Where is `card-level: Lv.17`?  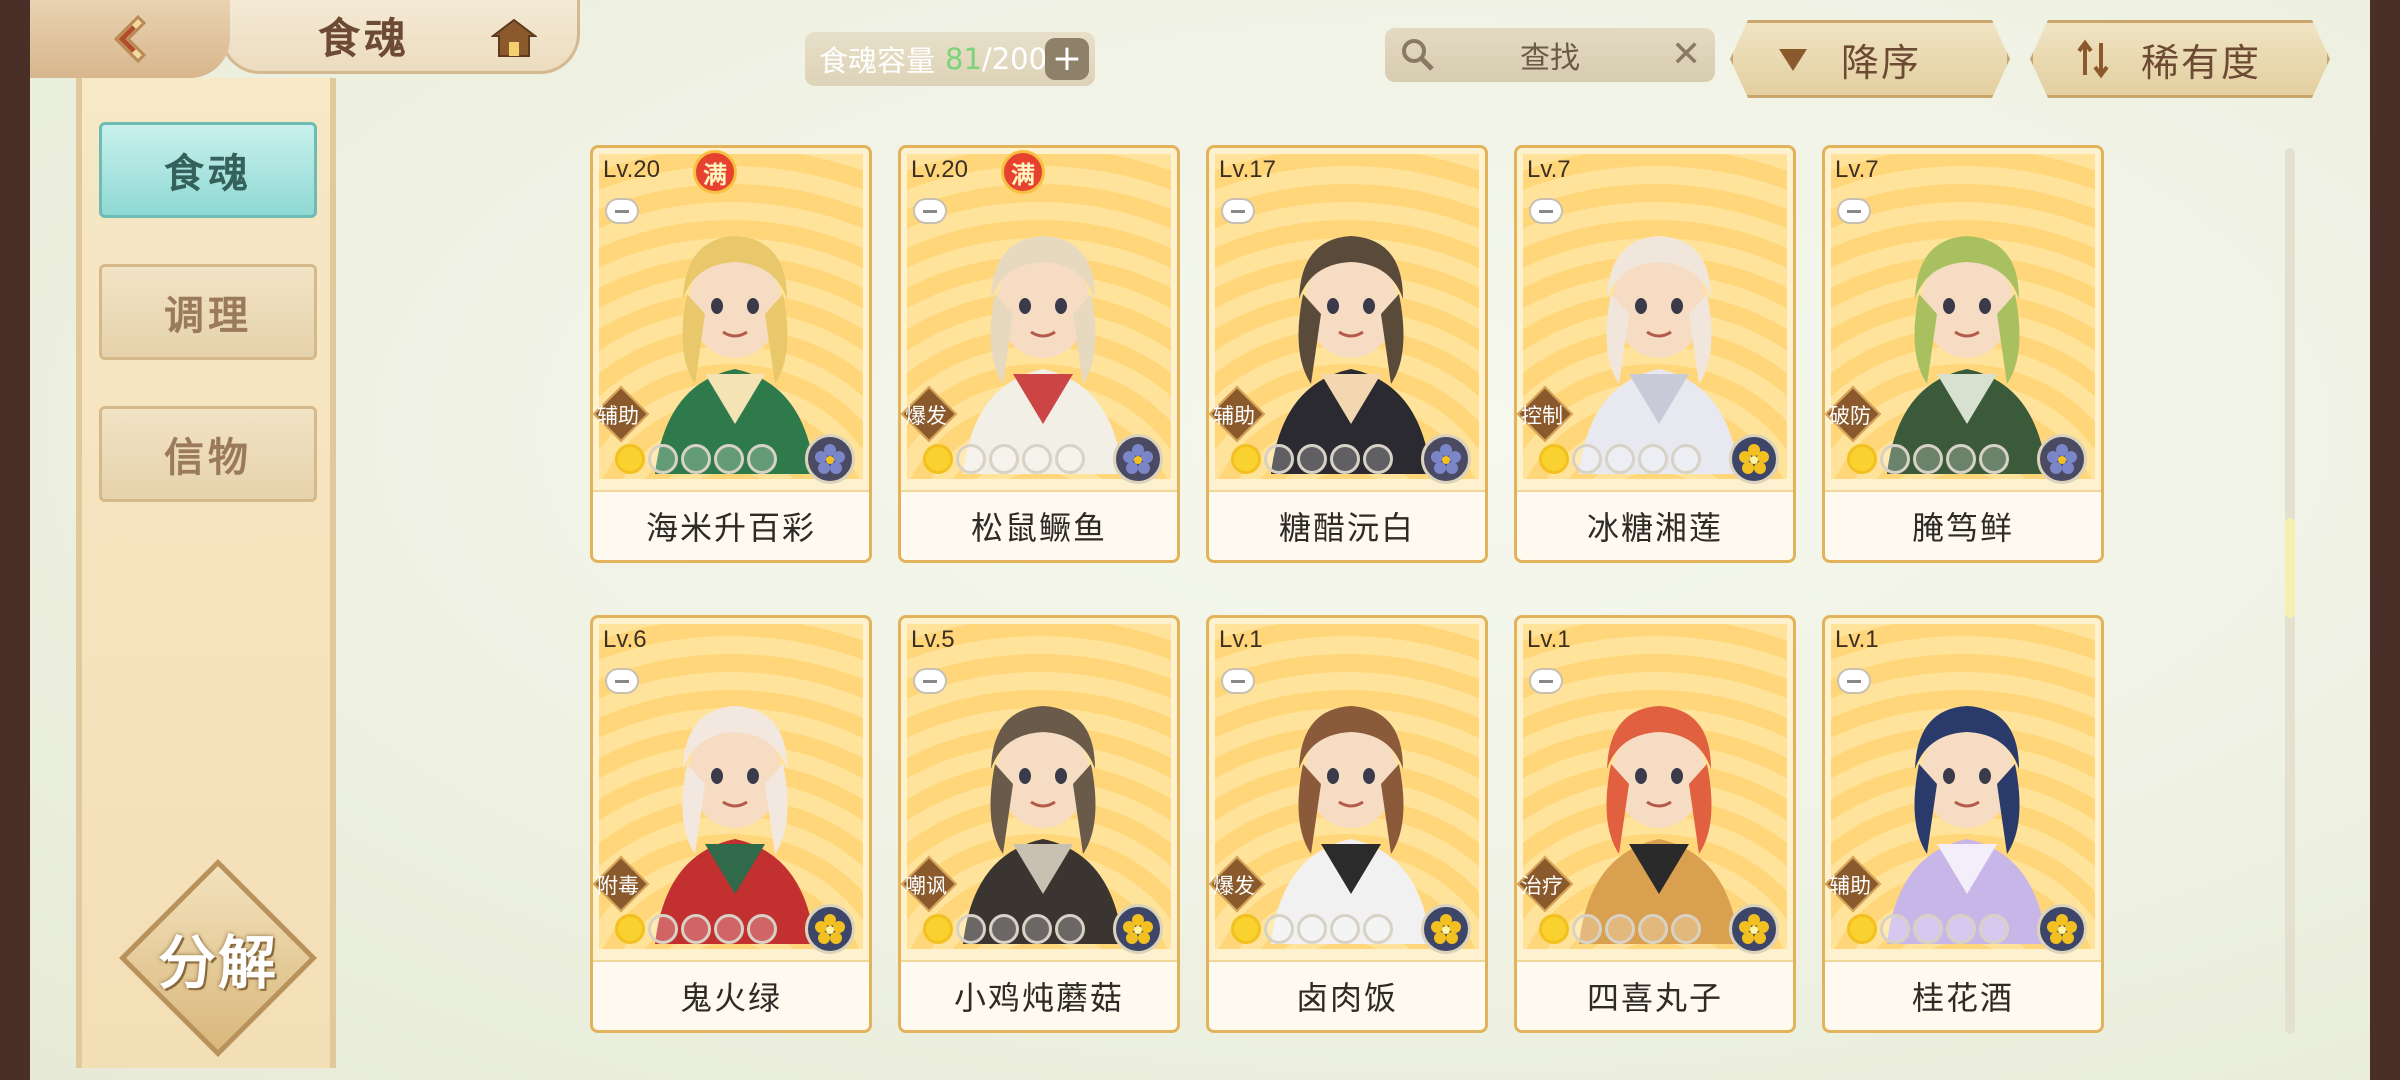
card-level: Lv.17 is located at coordinates (1247, 169).